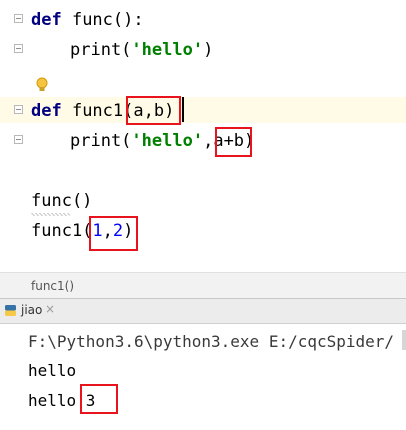 This screenshot has height=430, width=406. What do you see at coordinates (52, 286) in the screenshot?
I see `breadcrumb-item: func1()` at bounding box center [52, 286].